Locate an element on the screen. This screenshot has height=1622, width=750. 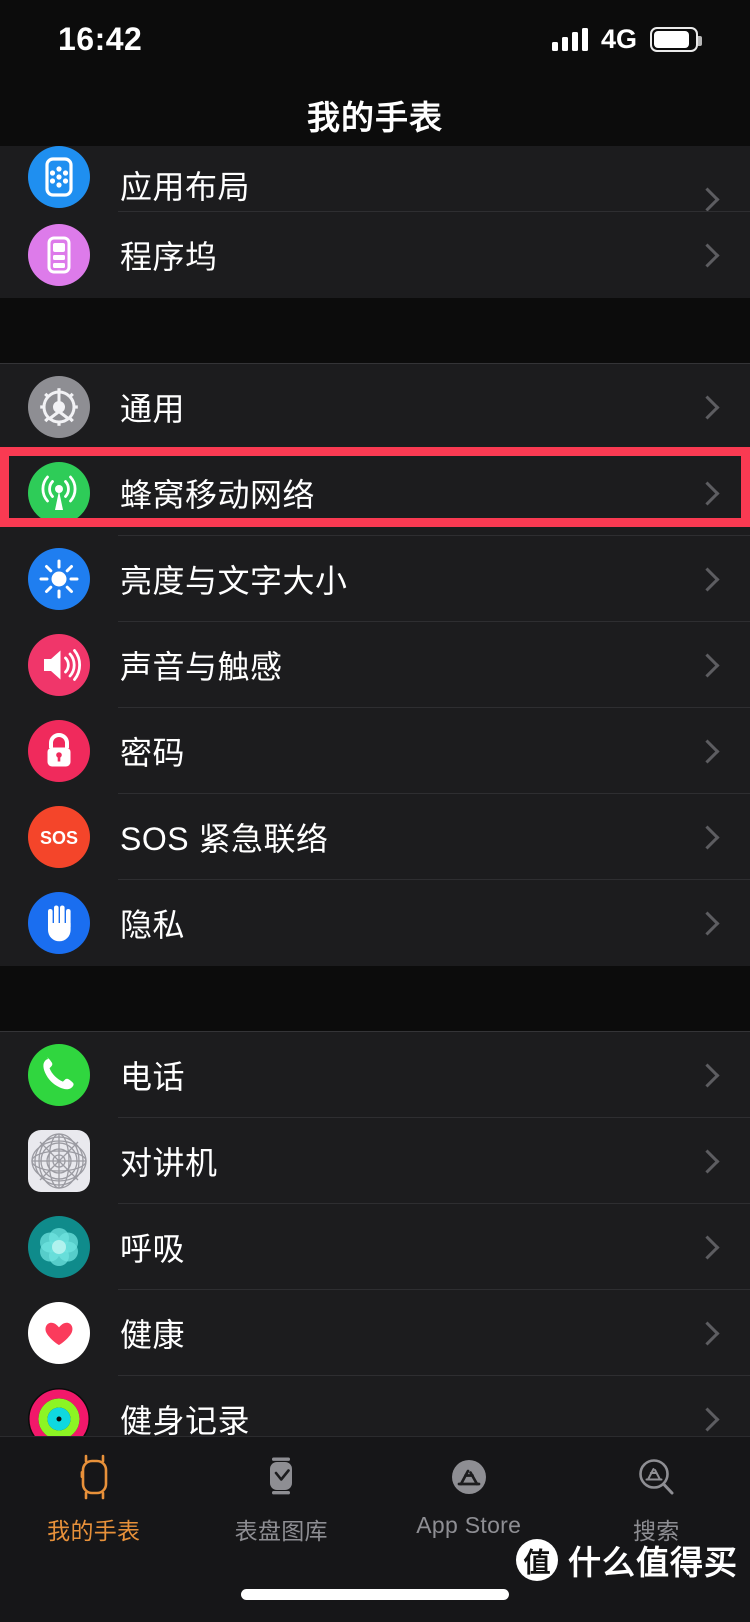
sos-glyph: SOS is located at coordinates (59, 838).